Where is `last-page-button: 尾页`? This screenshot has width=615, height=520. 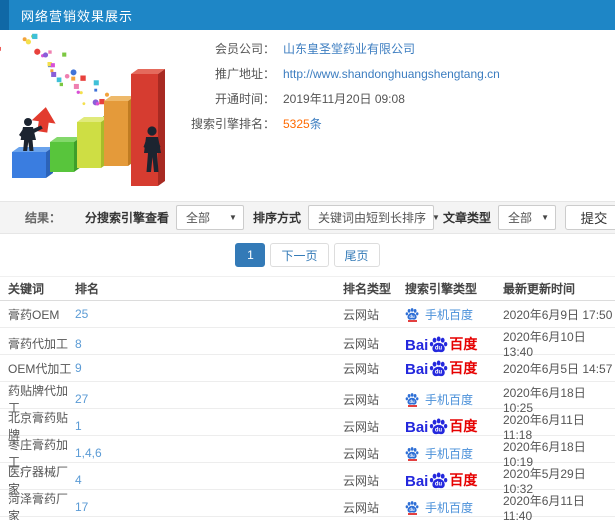 last-page-button: 尾页 is located at coordinates (356, 255).